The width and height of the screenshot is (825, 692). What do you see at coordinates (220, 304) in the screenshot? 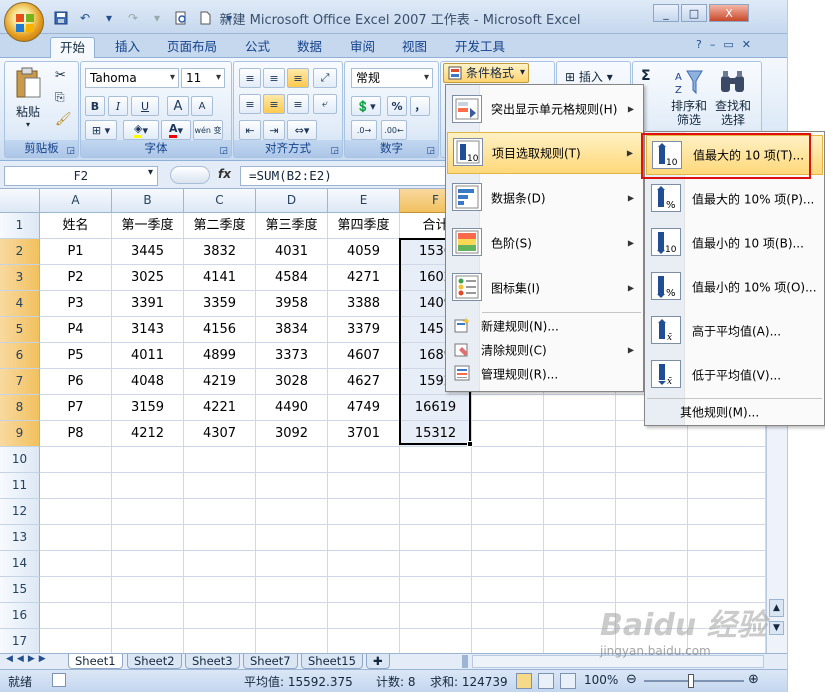
I see `data-cell: 3359` at bounding box center [220, 304].